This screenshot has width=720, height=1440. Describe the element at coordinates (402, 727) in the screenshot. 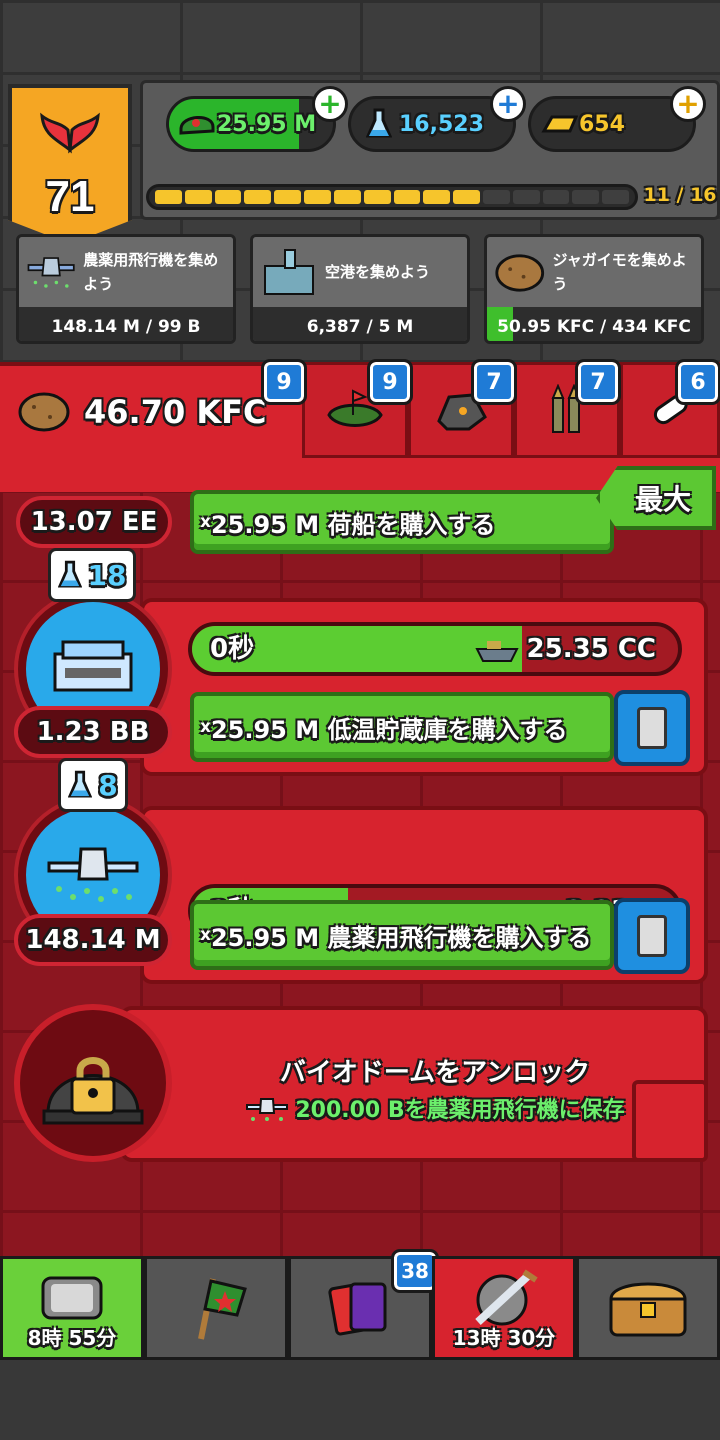

I see `buy-cold-storage-button: x 25.95 M 低温貯蔵庫を購入する` at that location.